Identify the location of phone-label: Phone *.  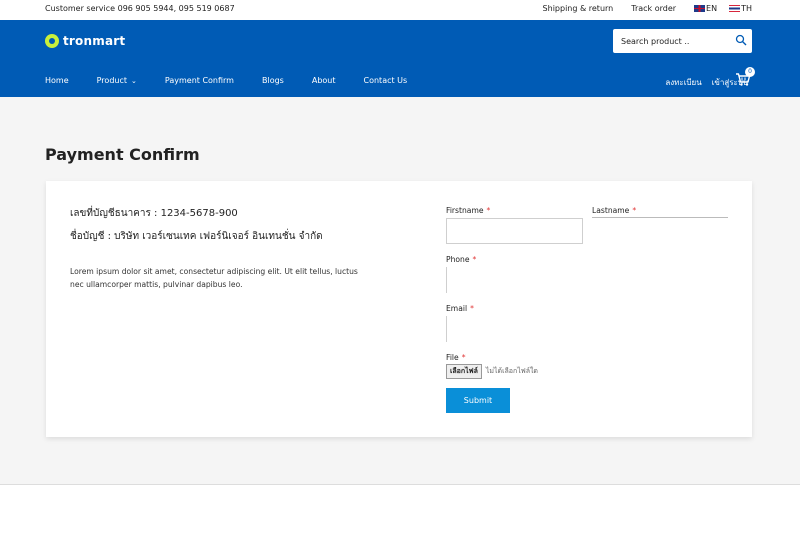
(461, 259).